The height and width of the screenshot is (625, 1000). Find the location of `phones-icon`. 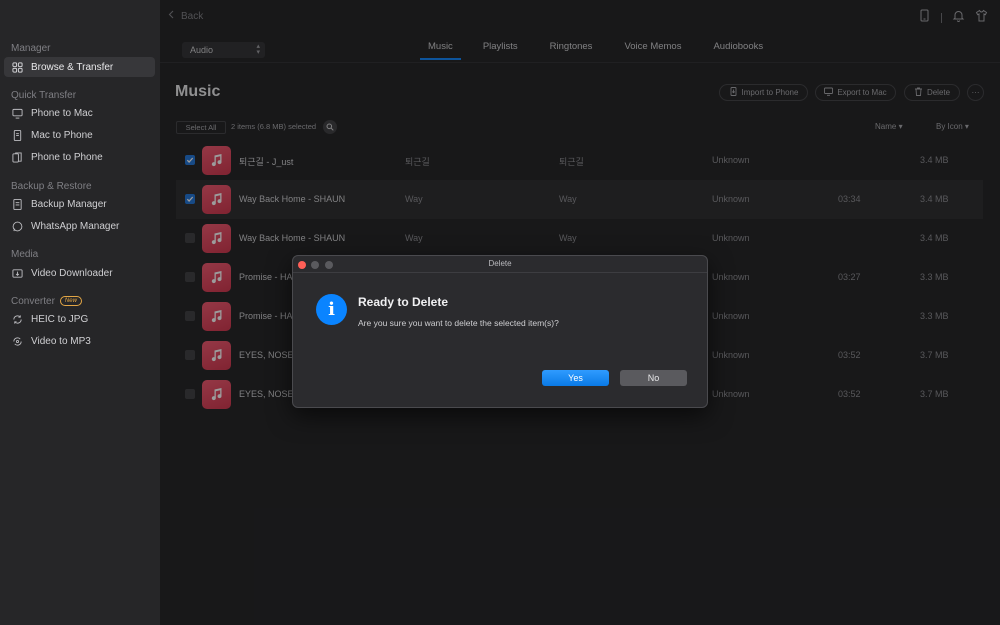

phones-icon is located at coordinates (17, 157).